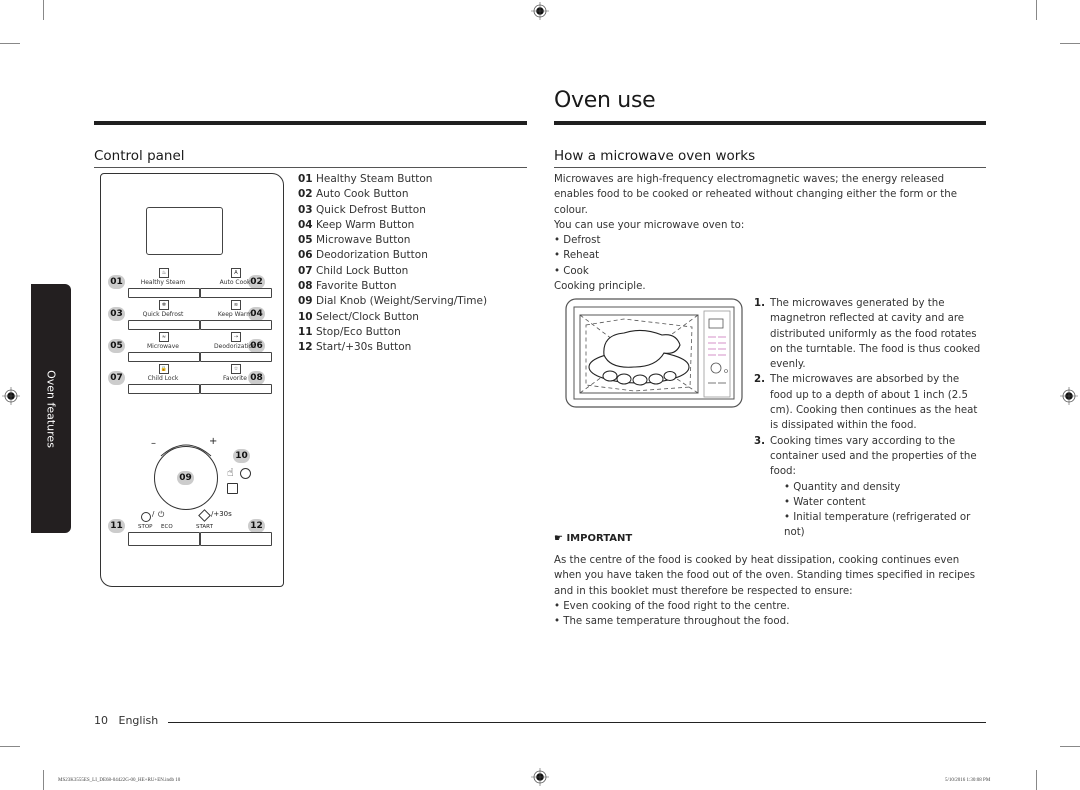  Describe the element at coordinates (164, 539) in the screenshot. I see `stop-eco-button` at that location.